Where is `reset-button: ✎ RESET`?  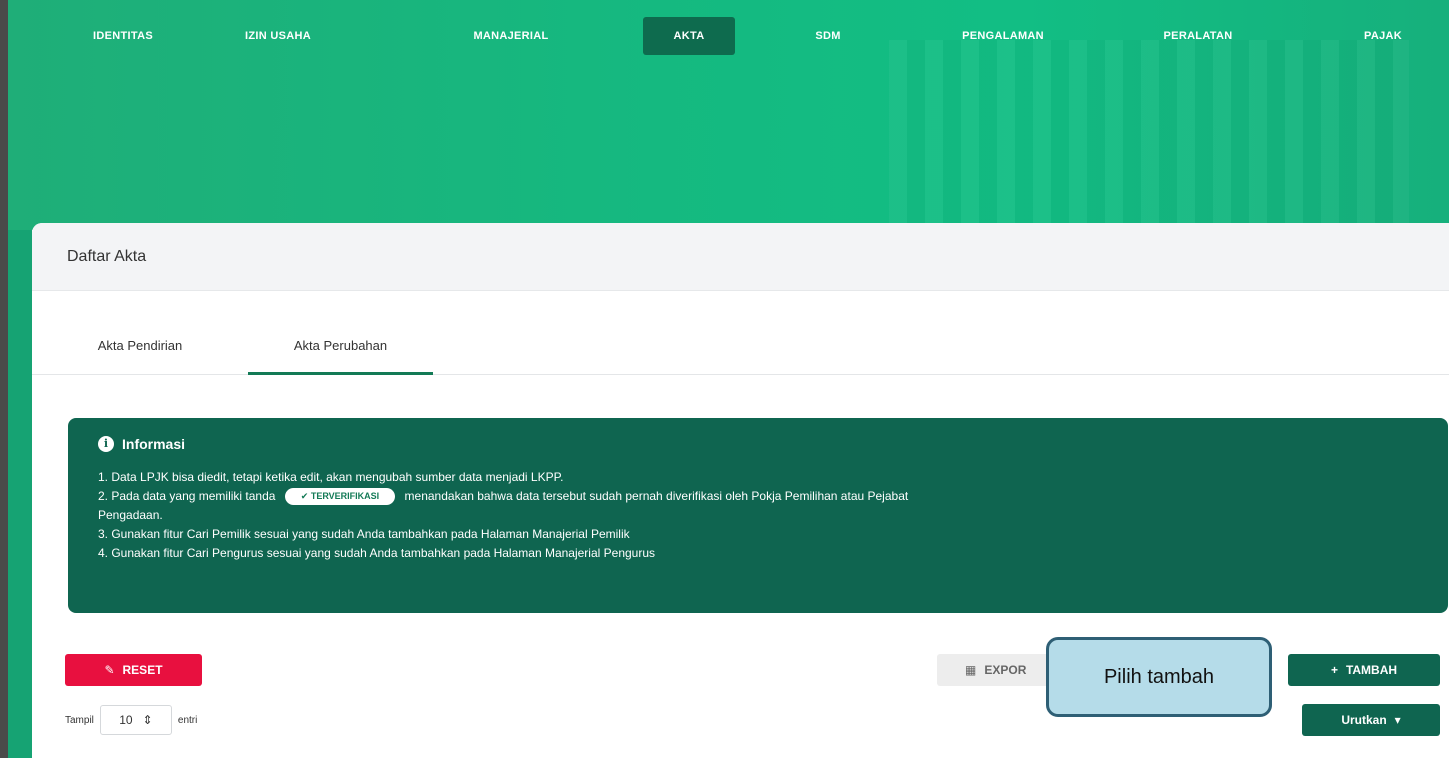
reset-button: ✎ RESET is located at coordinates (133, 670).